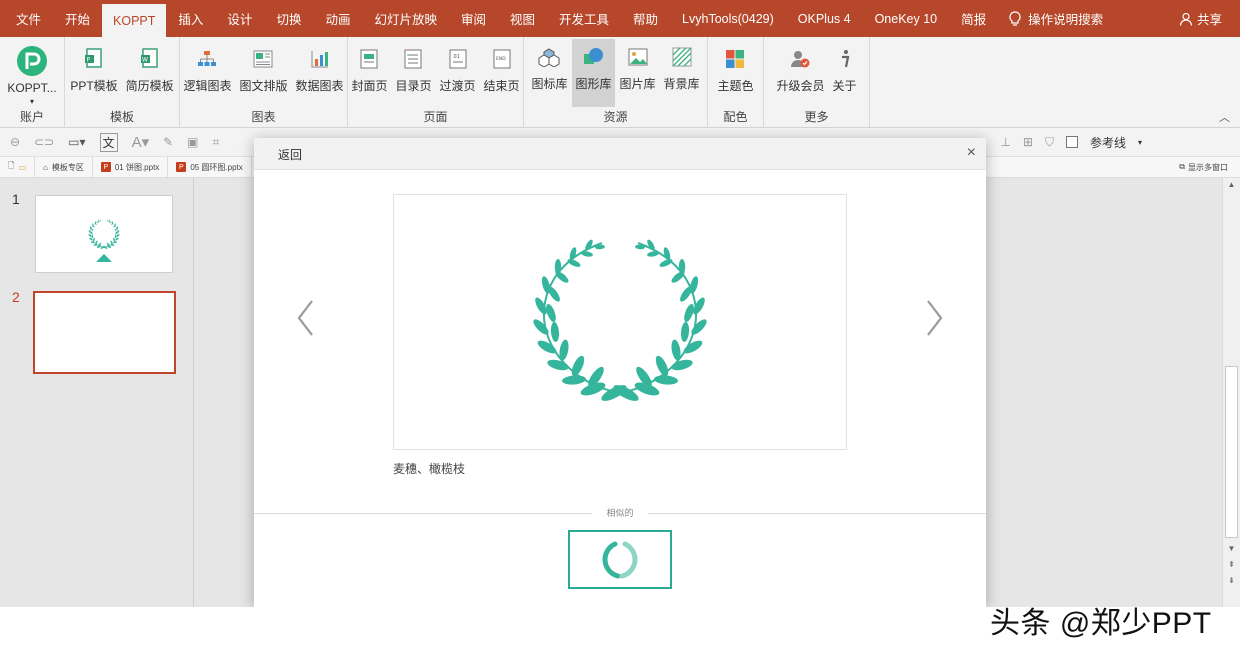 Image resolution: width=1240 pixels, height=655 pixels. Describe the element at coordinates (288, 18) in the screenshot. I see `tab-transitions: 切换` at that location.